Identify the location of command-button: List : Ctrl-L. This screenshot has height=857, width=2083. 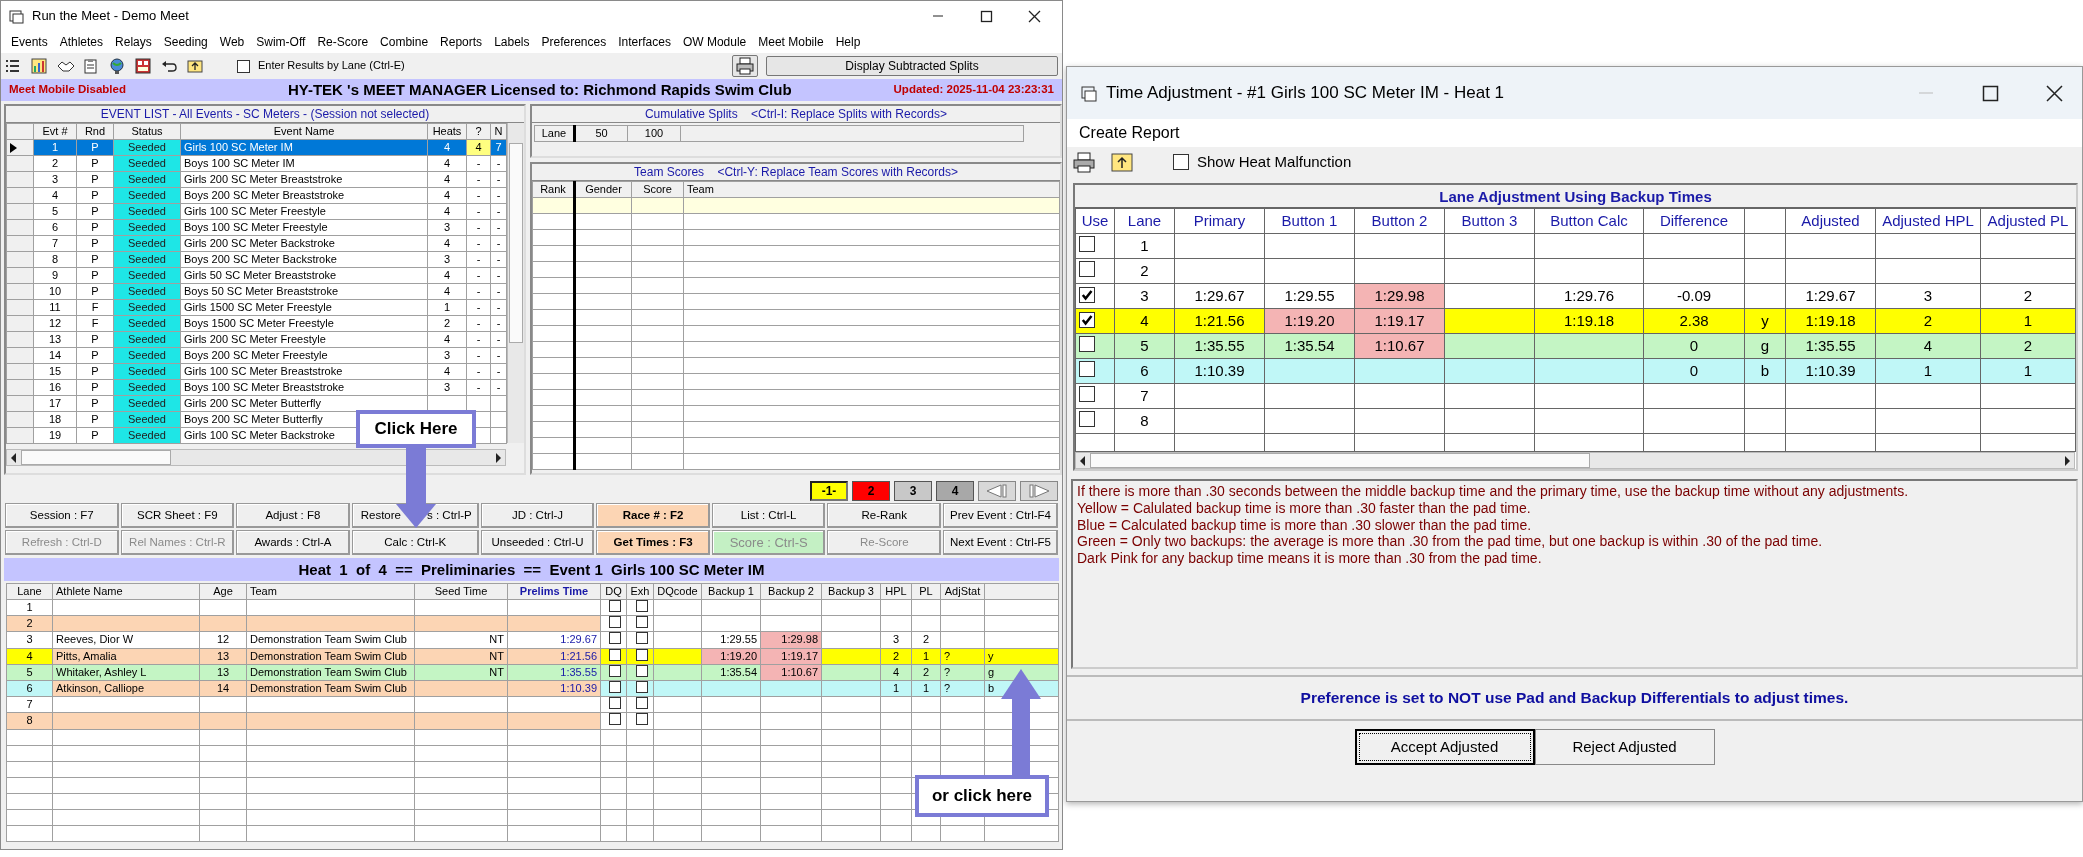
(768, 515).